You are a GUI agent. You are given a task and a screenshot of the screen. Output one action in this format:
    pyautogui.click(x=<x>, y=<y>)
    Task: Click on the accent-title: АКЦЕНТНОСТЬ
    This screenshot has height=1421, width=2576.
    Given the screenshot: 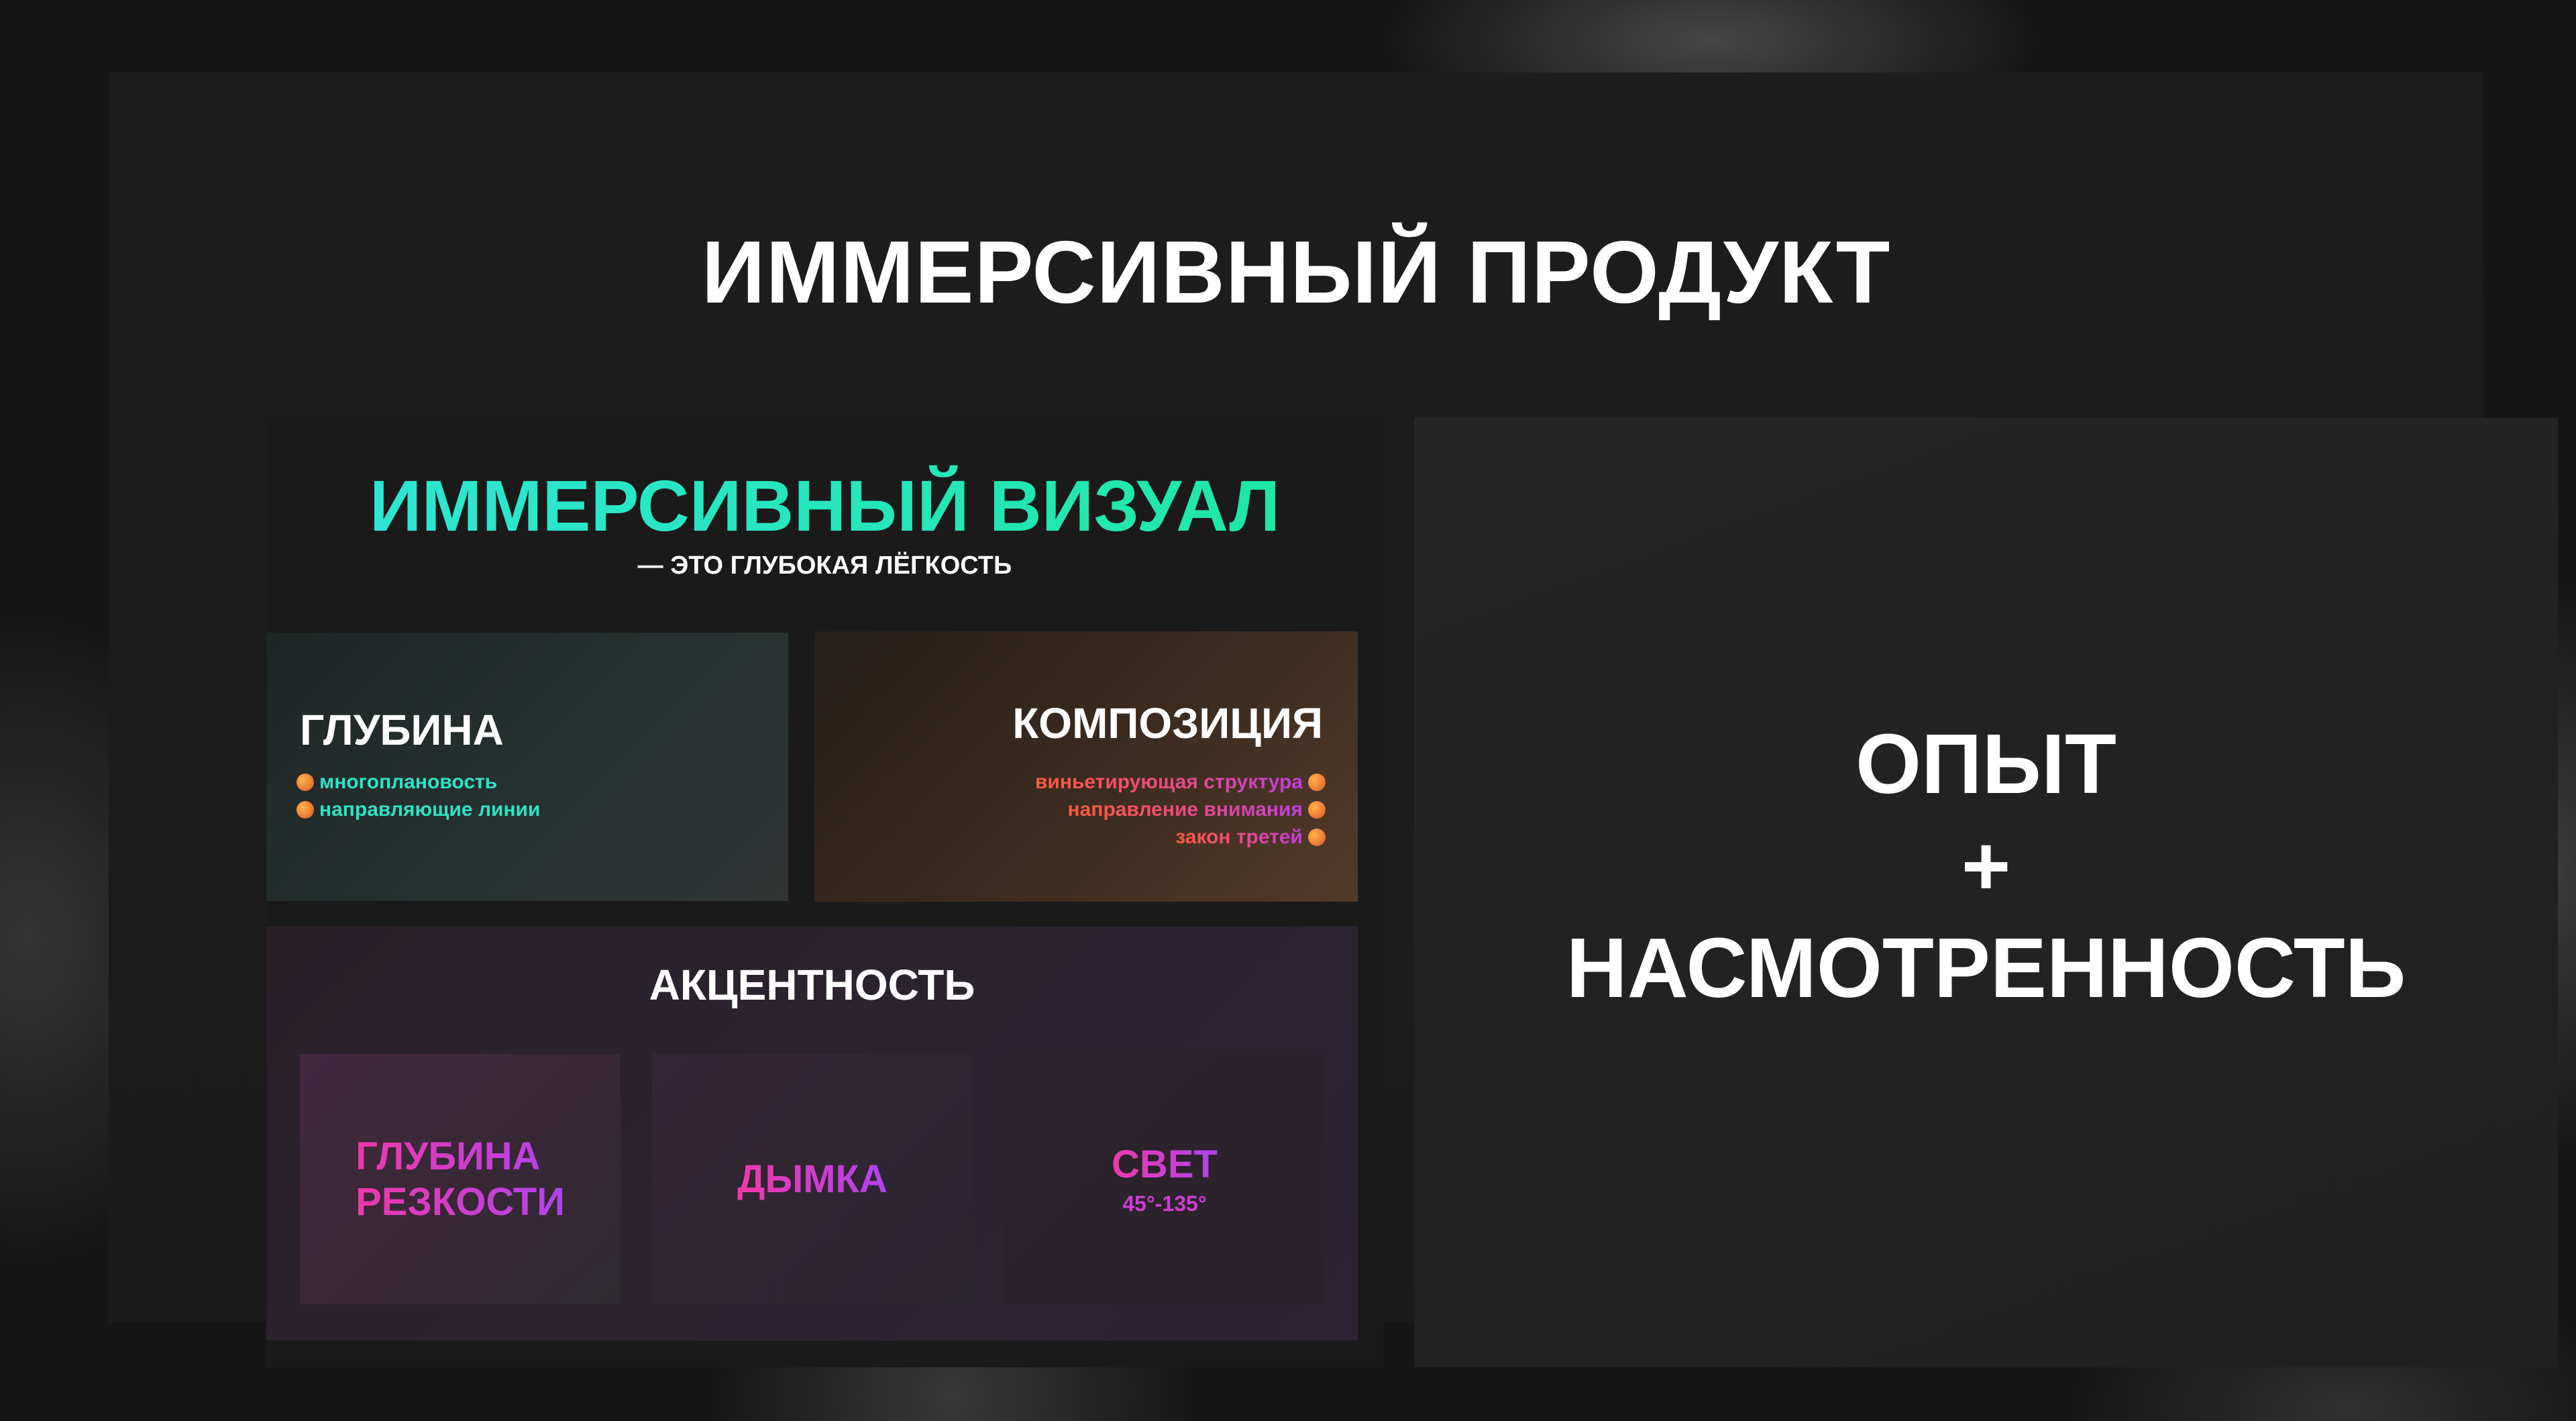 What is the action you would take?
    pyautogui.click(x=812, y=985)
    